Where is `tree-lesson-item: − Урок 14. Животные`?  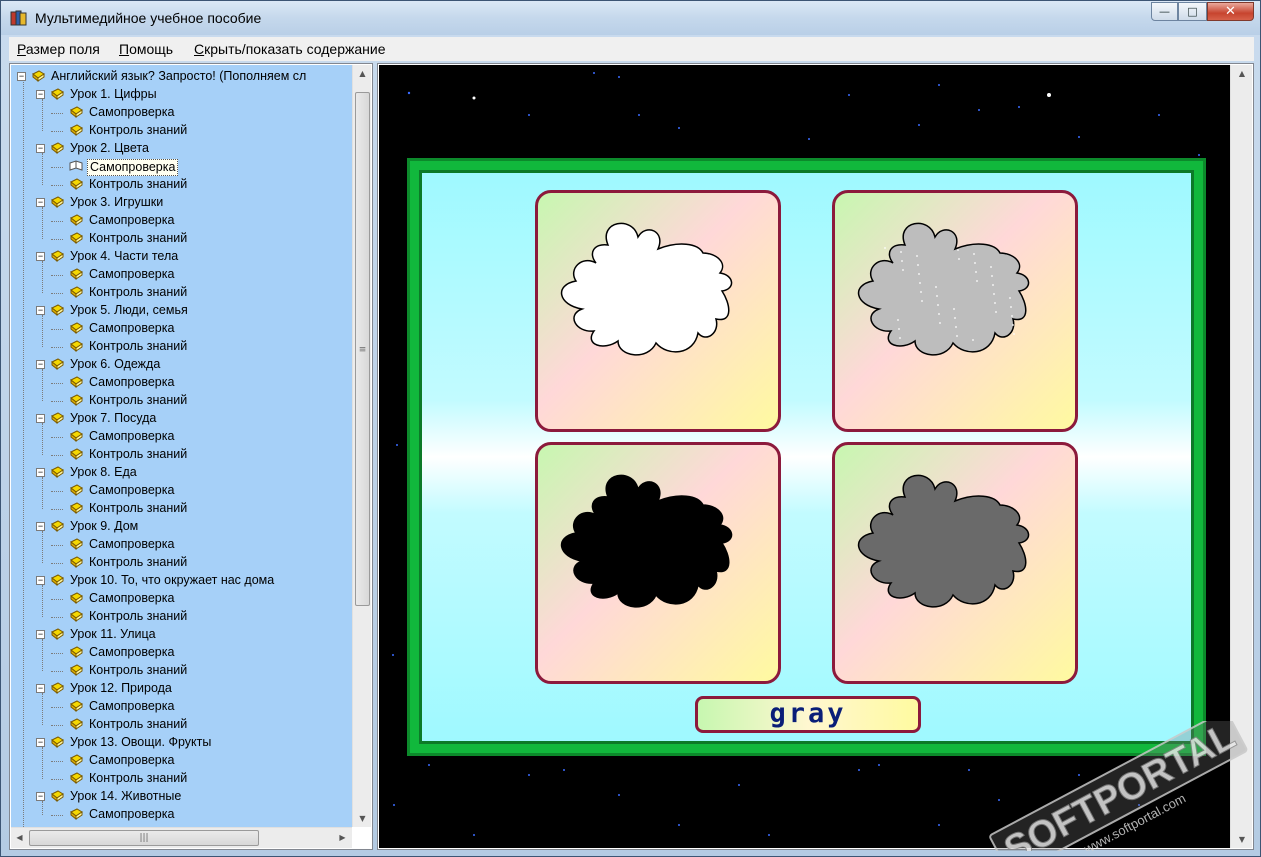
tree-lesson-item: − Урок 14. Животные is located at coordinates (181, 797).